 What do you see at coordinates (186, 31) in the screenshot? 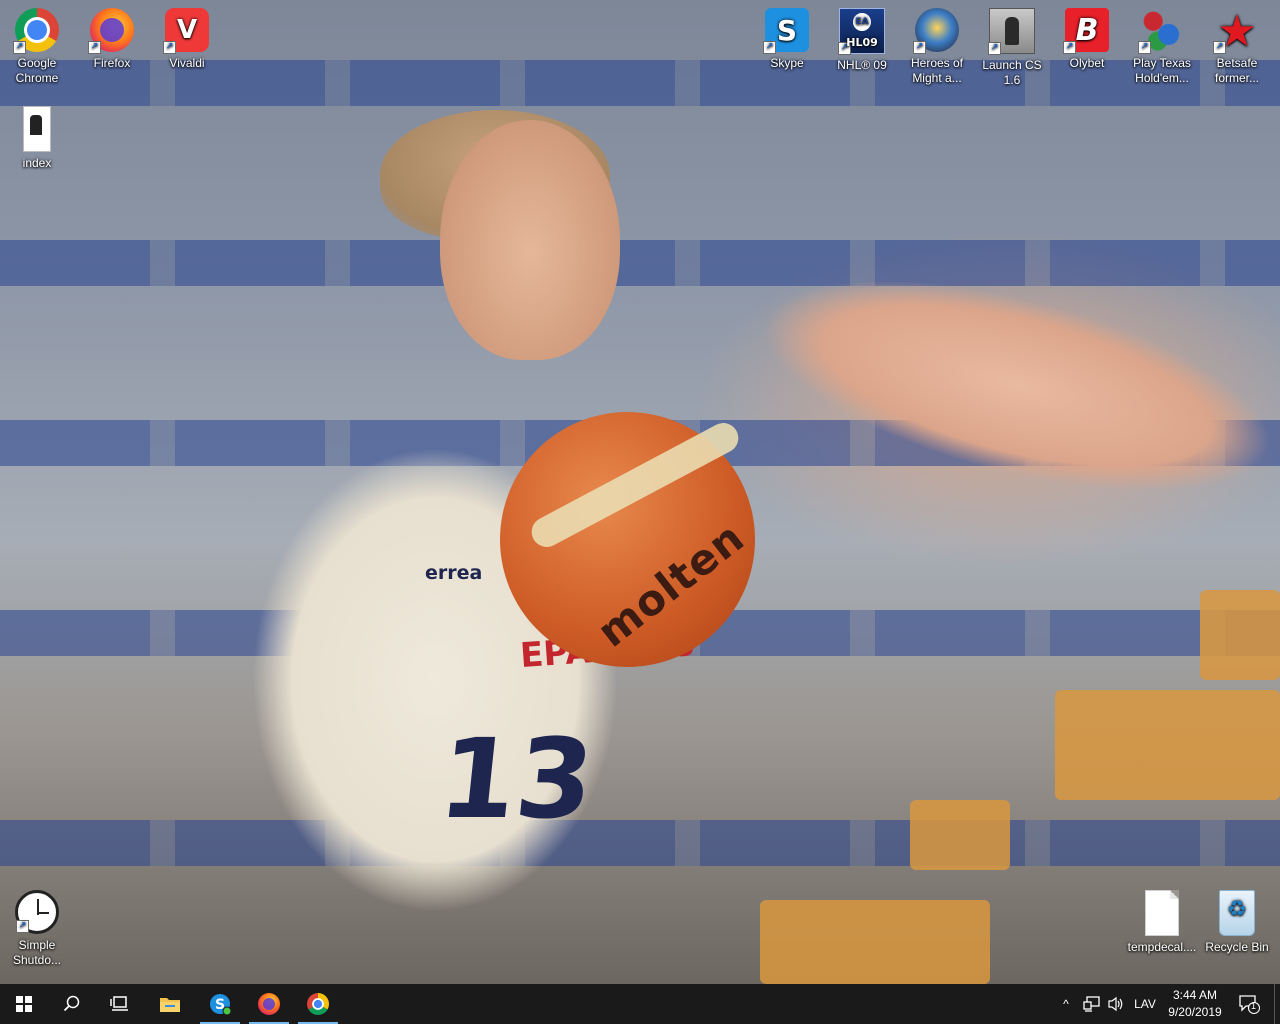
I see `vivaldi-icon: ↗` at bounding box center [186, 31].